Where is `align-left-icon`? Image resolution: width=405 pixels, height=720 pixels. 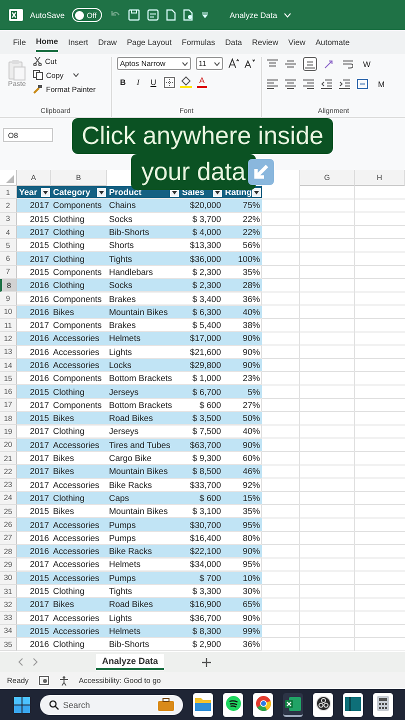 align-left-icon is located at coordinates (272, 84).